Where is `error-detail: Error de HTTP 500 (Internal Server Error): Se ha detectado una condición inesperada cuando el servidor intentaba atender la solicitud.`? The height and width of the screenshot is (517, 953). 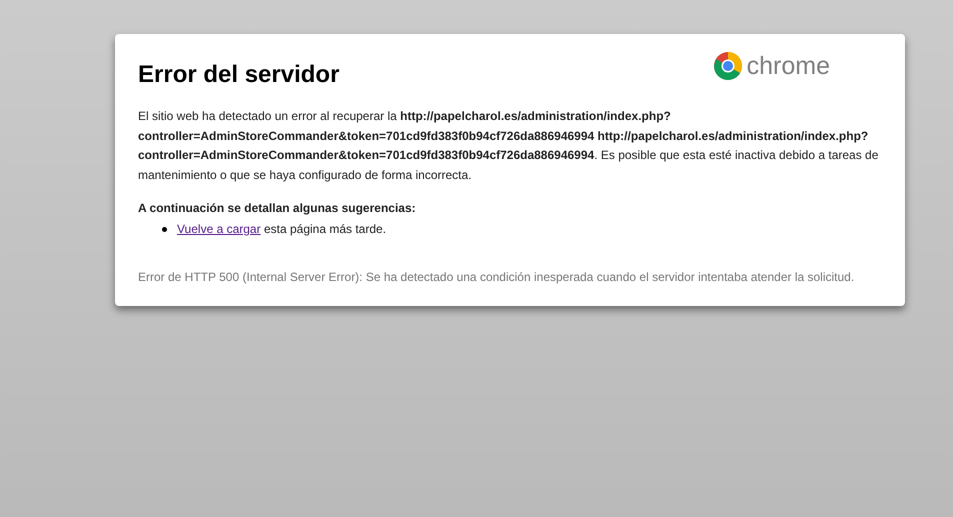 error-detail: Error de HTTP 500 (Internal Server Error): Se ha detectado una condición inesperada cuando el servidor intentaba atender la solicitud. is located at coordinates (497, 277).